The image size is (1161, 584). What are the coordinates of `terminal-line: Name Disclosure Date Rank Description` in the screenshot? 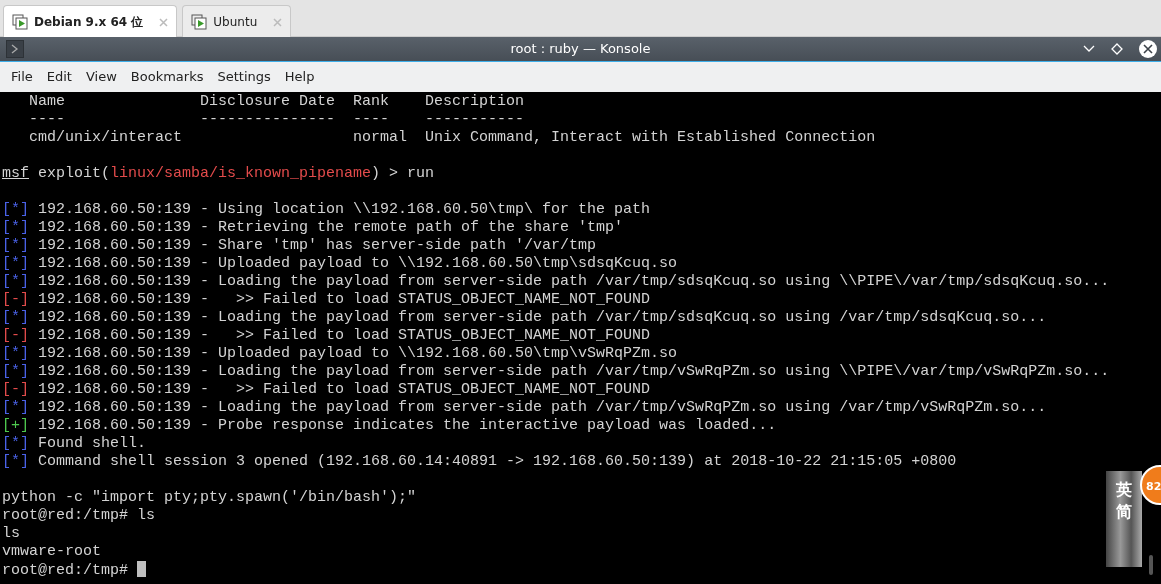 It's located at (276, 101).